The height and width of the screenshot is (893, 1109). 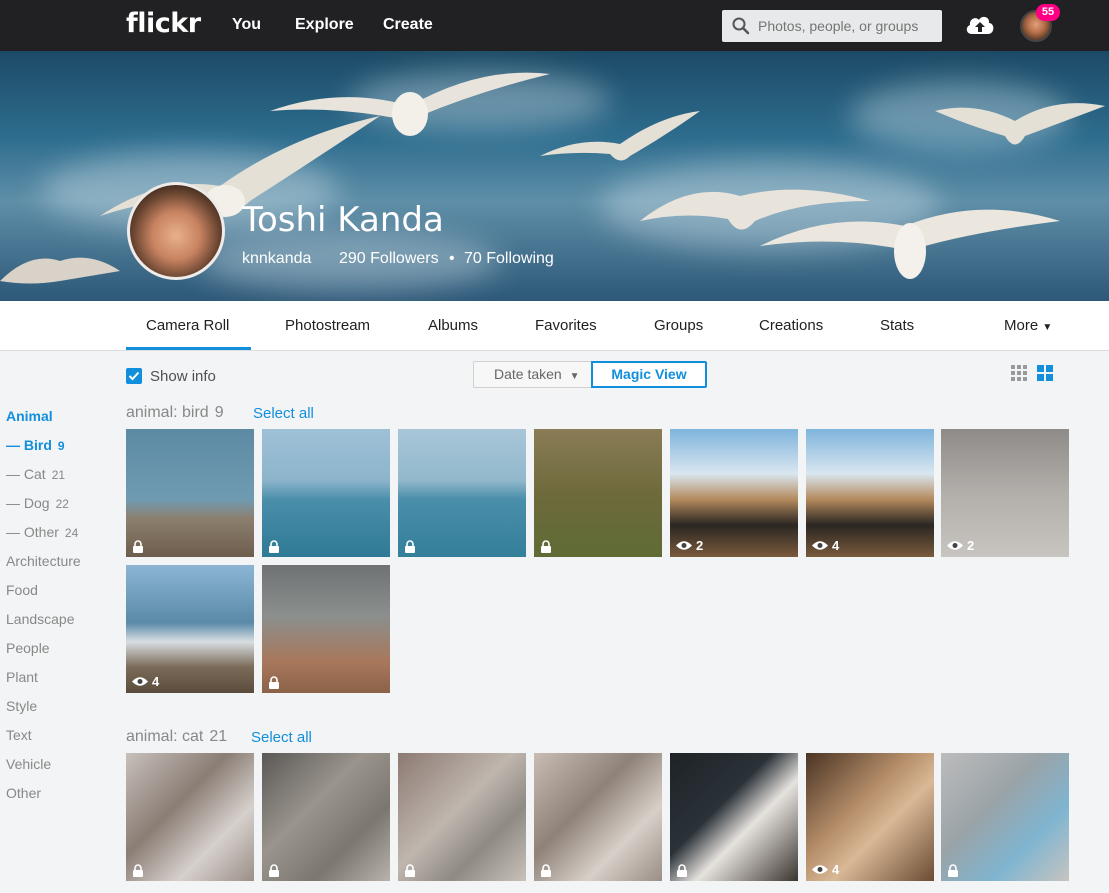 I want to click on small-grid-view-icon, so click(x=1019, y=373).